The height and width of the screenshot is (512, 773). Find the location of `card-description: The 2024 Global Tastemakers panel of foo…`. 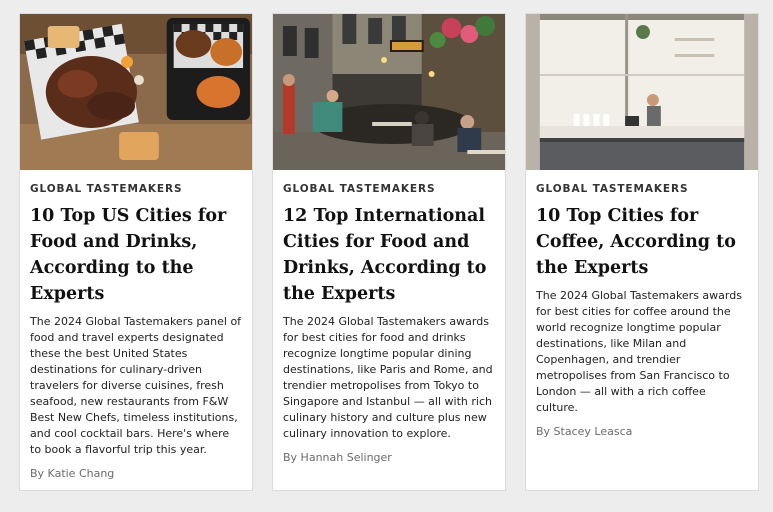

card-description: The 2024 Global Tastemakers panel of foo… is located at coordinates (136, 385).